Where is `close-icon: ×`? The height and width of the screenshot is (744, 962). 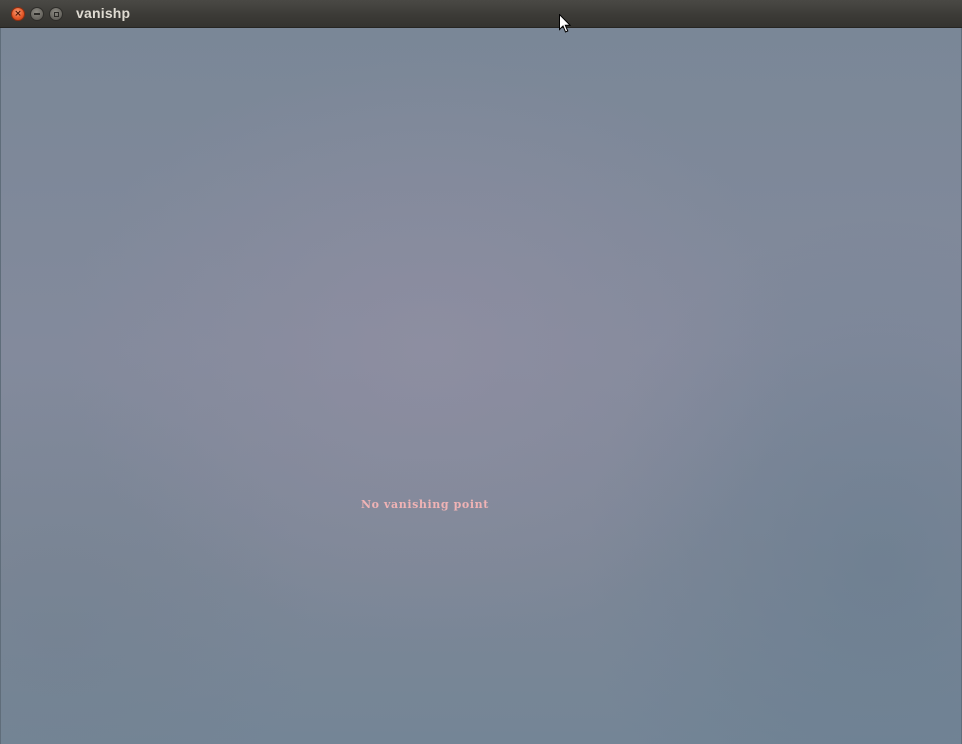
close-icon: × is located at coordinates (18, 13).